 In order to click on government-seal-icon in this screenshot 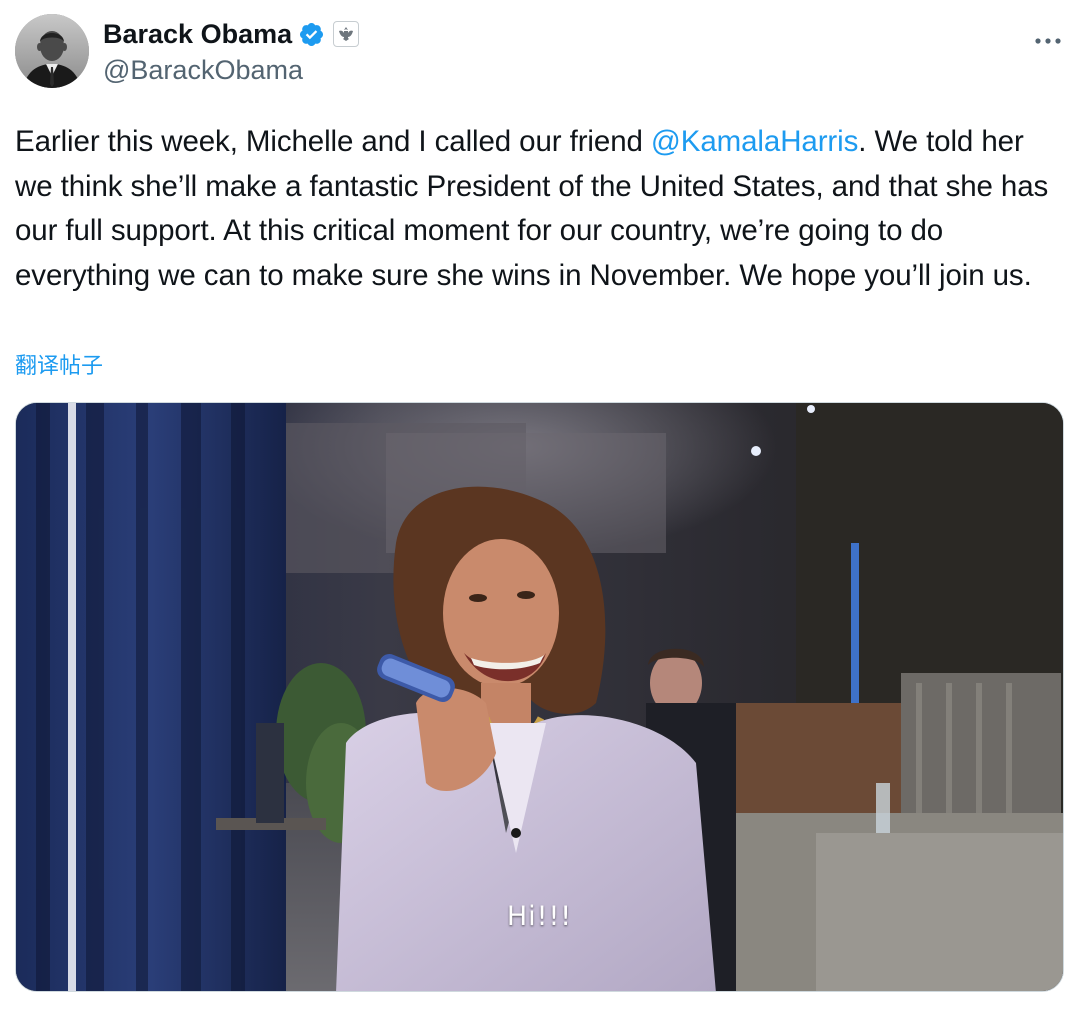, I will do `click(346, 34)`.